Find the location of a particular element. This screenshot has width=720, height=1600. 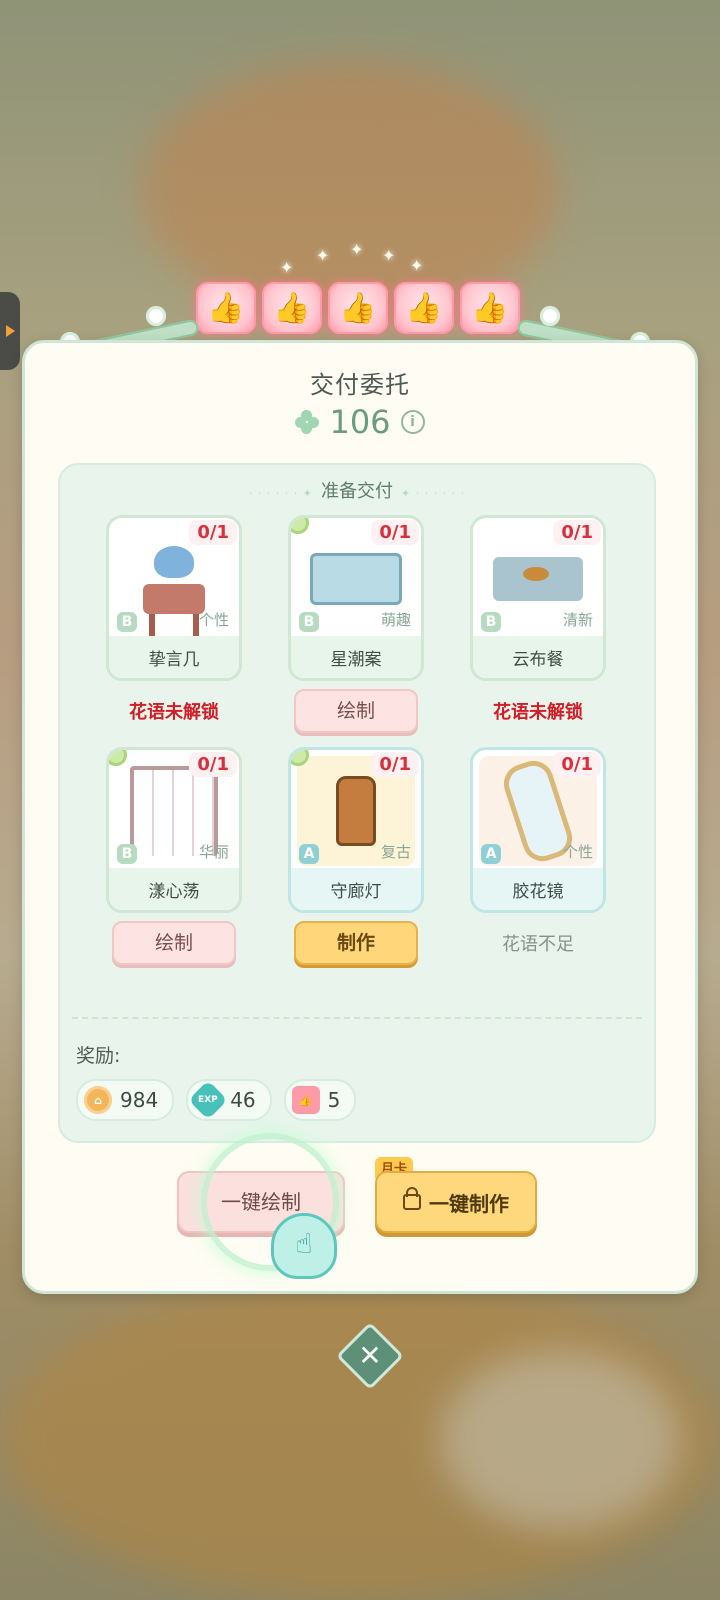

dialog-title: 交付委托 is located at coordinates (360, 385).